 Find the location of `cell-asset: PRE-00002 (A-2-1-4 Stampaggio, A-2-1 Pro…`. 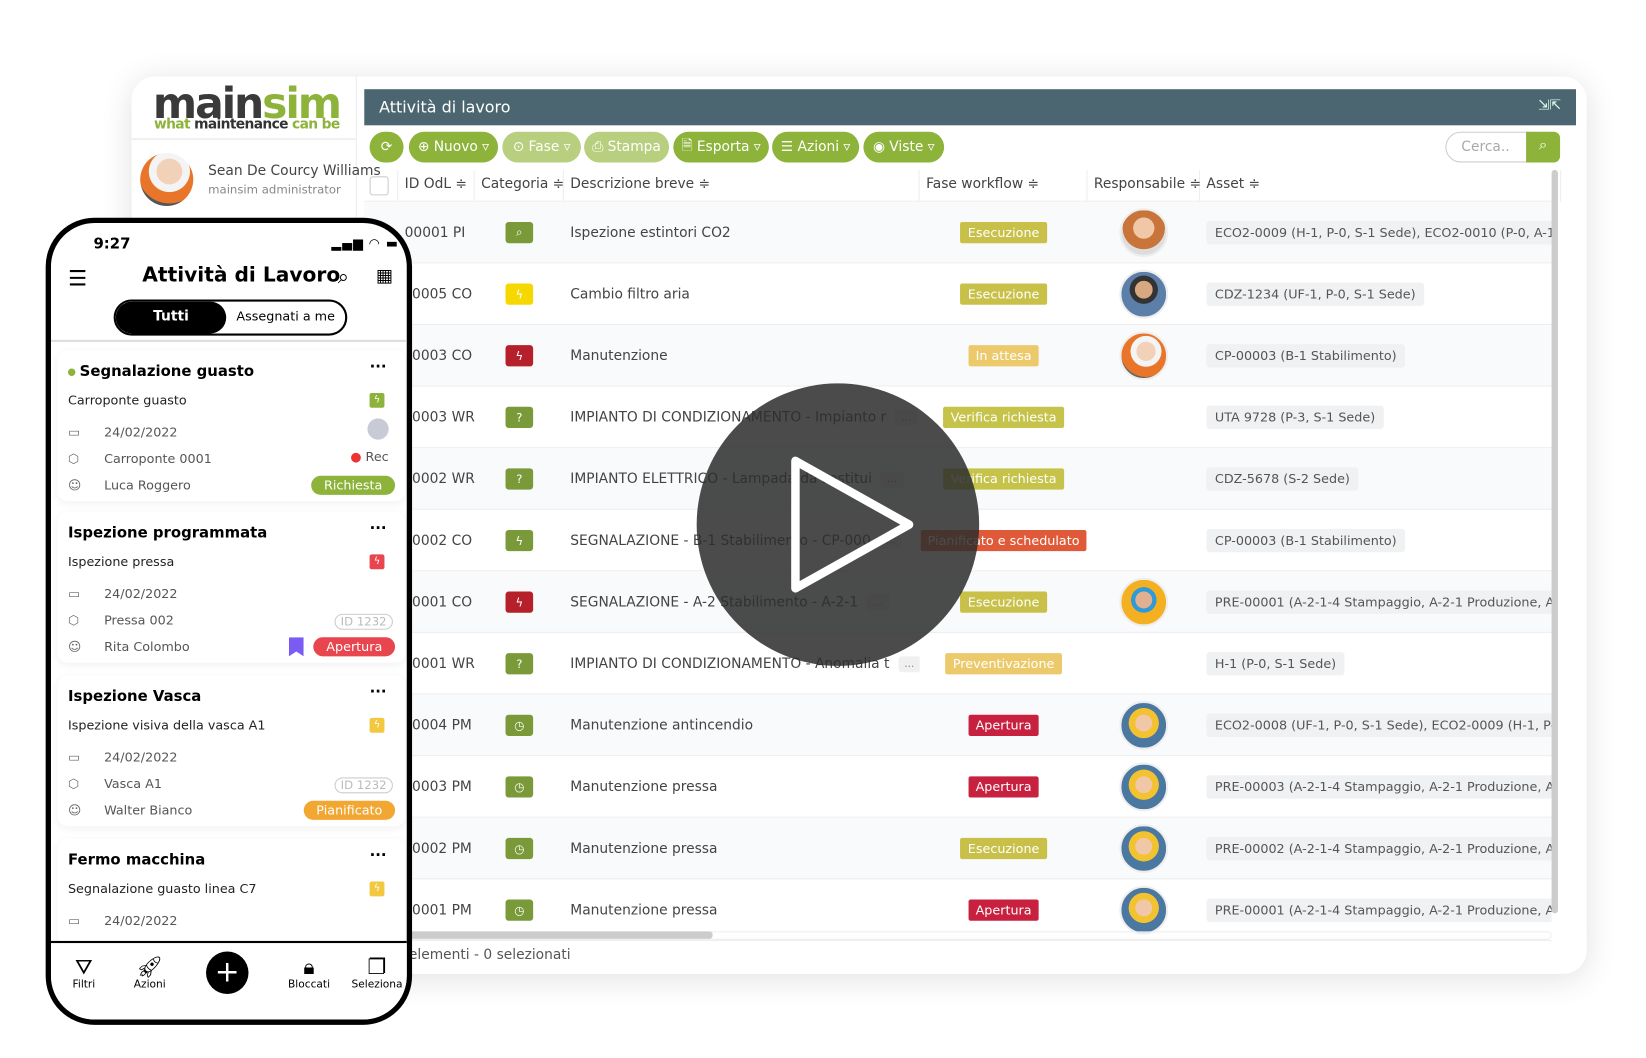

cell-asset: PRE-00002 (A-2-1-4 Stampaggio, A-2-1 Pro… is located at coordinates (1379, 849).